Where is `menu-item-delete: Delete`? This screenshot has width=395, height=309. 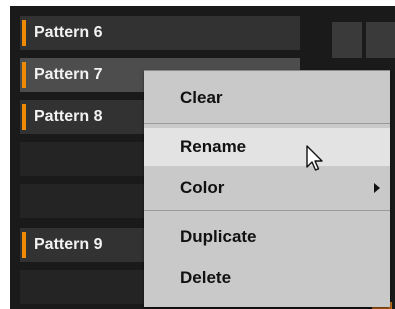
menu-item-delete: Delete is located at coordinates (267, 278).